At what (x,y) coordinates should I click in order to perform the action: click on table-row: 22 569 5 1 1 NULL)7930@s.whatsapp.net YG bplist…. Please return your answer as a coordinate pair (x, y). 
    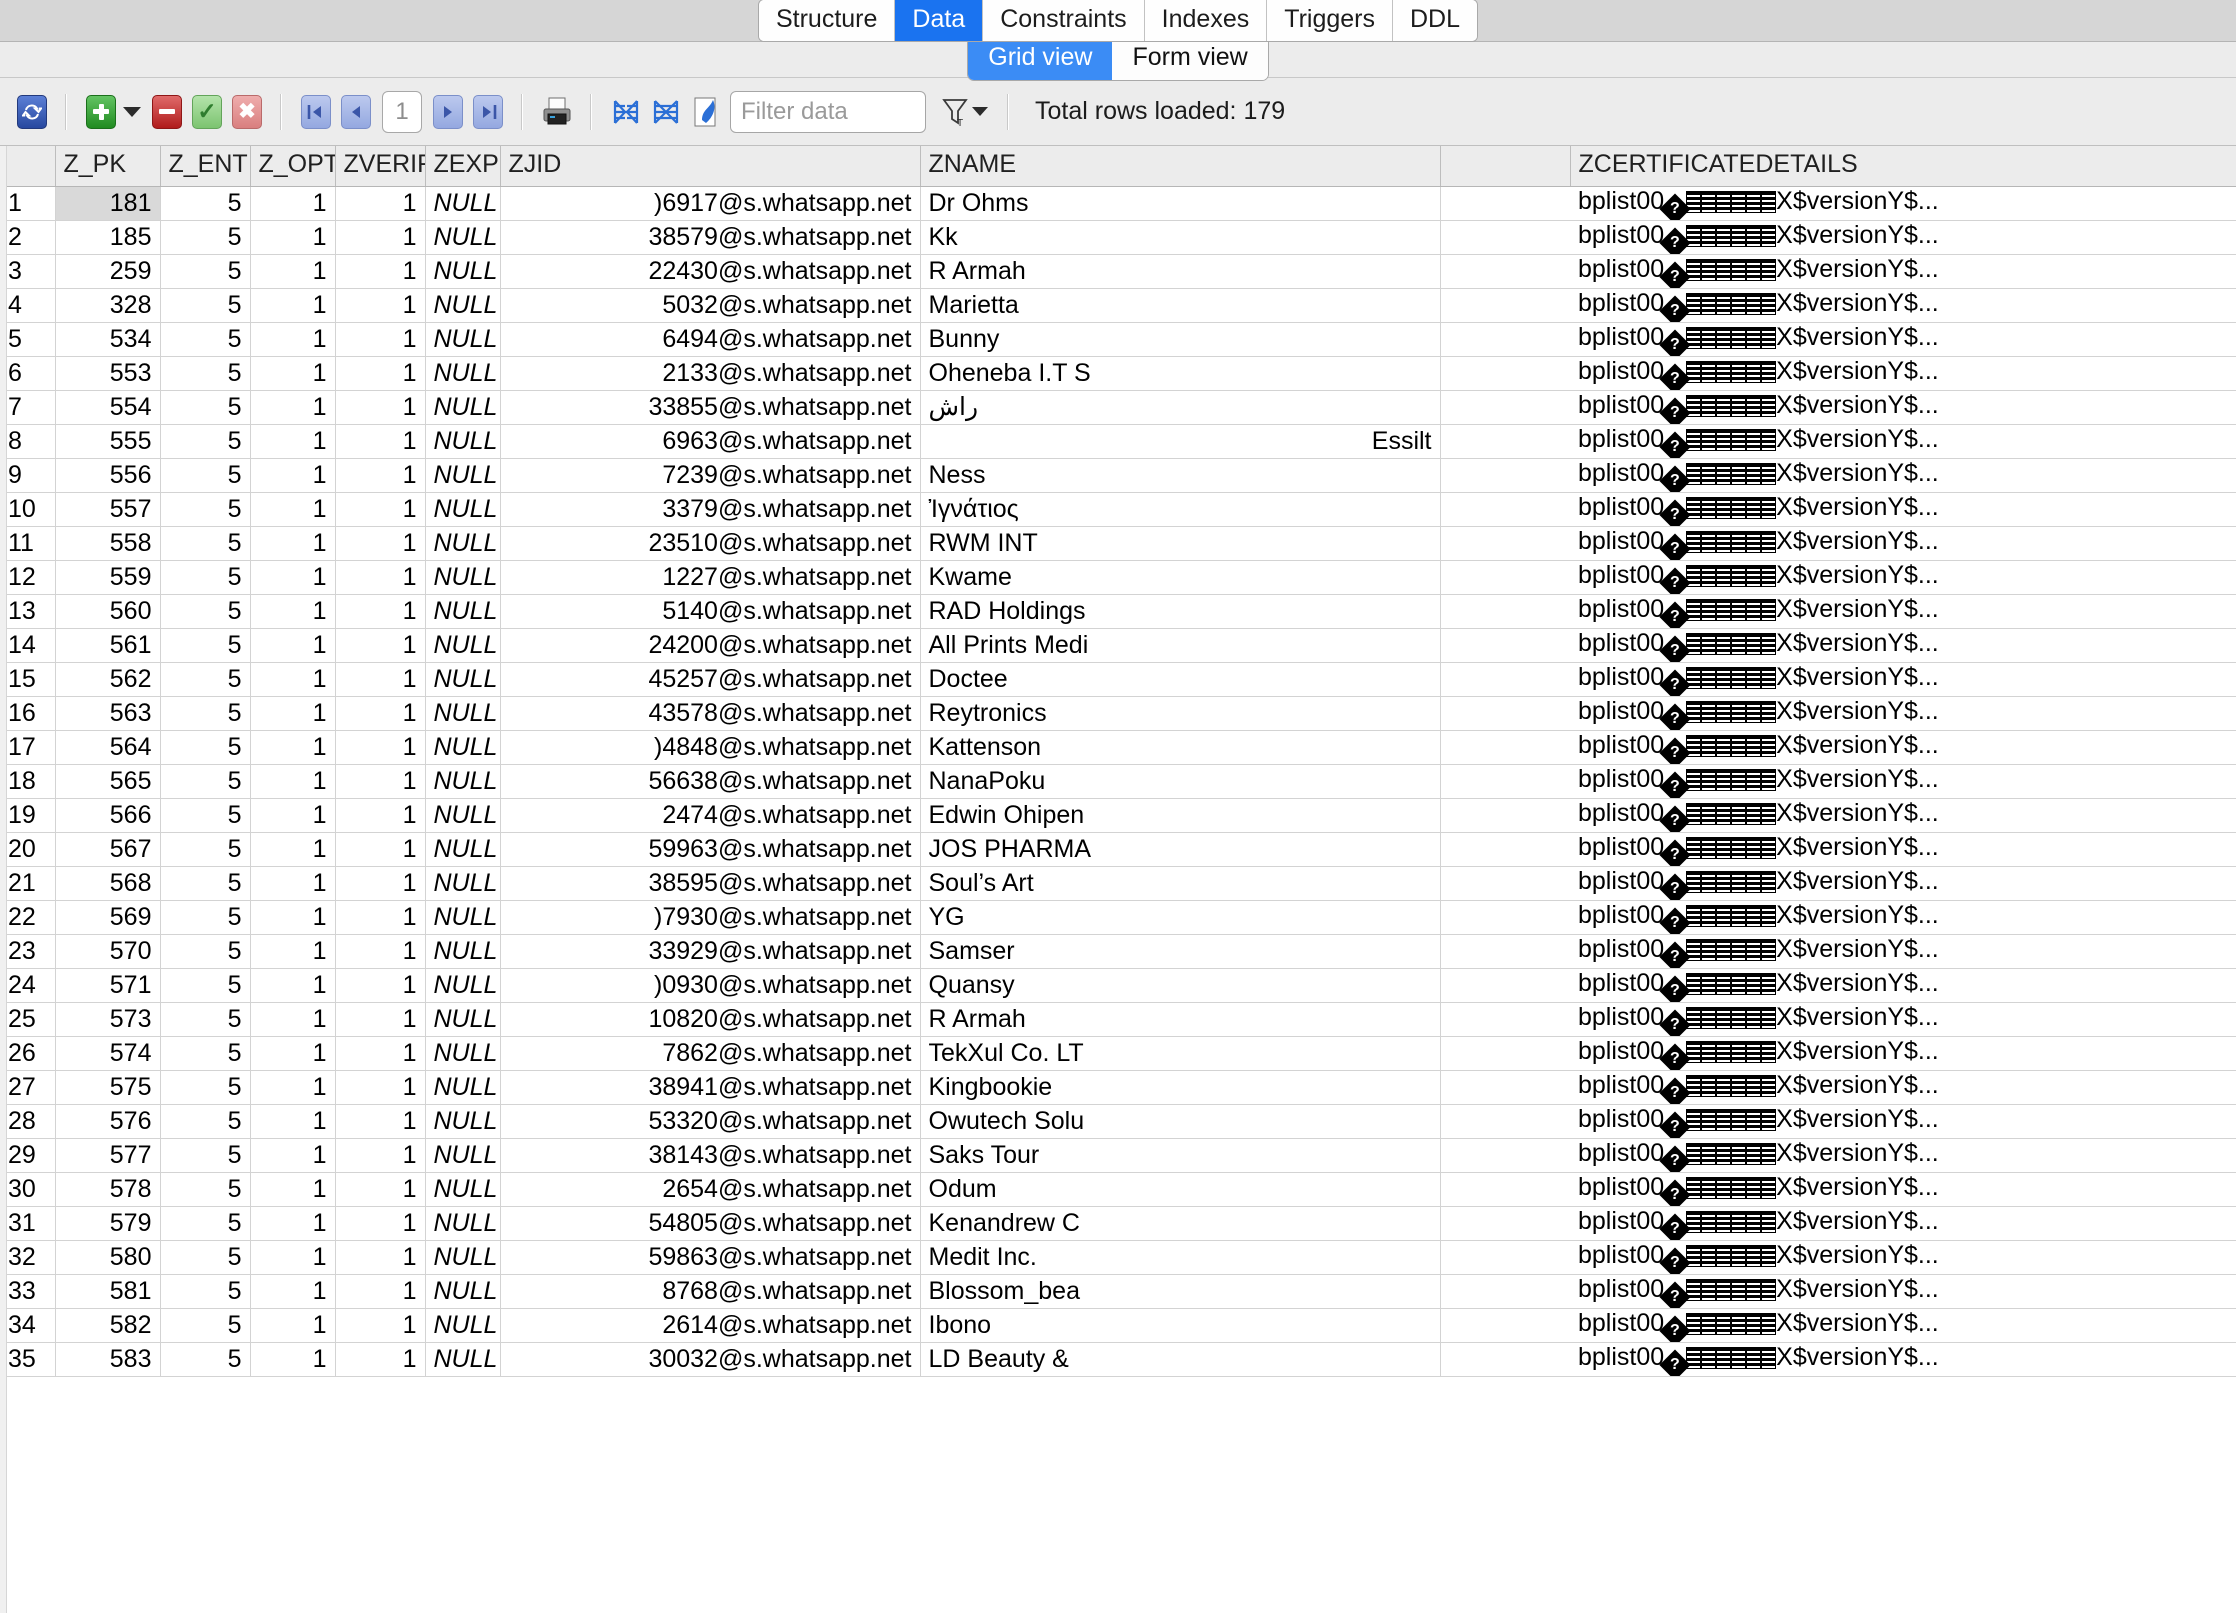
    Looking at the image, I should click on (1118, 917).